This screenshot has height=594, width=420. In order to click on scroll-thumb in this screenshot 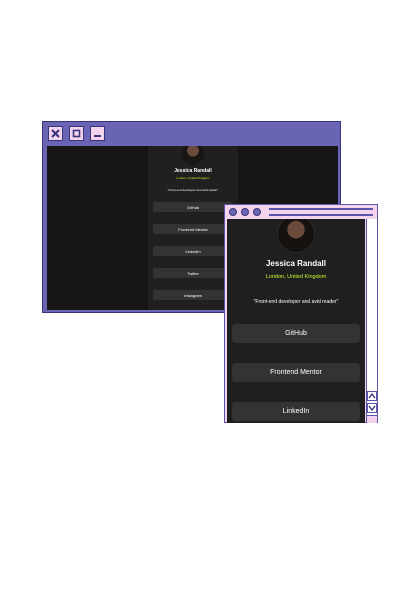, I will do `click(372, 419)`.